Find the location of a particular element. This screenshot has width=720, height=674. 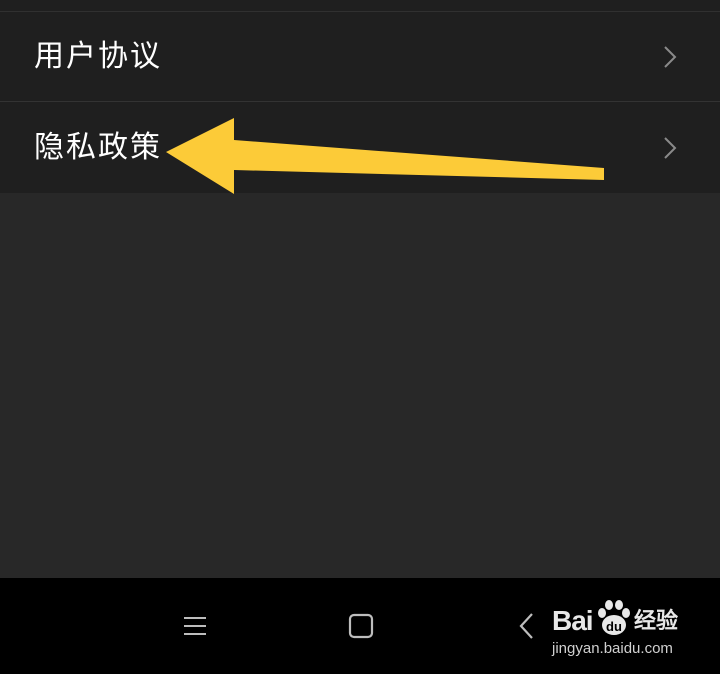

watermark-logo-text: Bai is located at coordinates (573, 620).